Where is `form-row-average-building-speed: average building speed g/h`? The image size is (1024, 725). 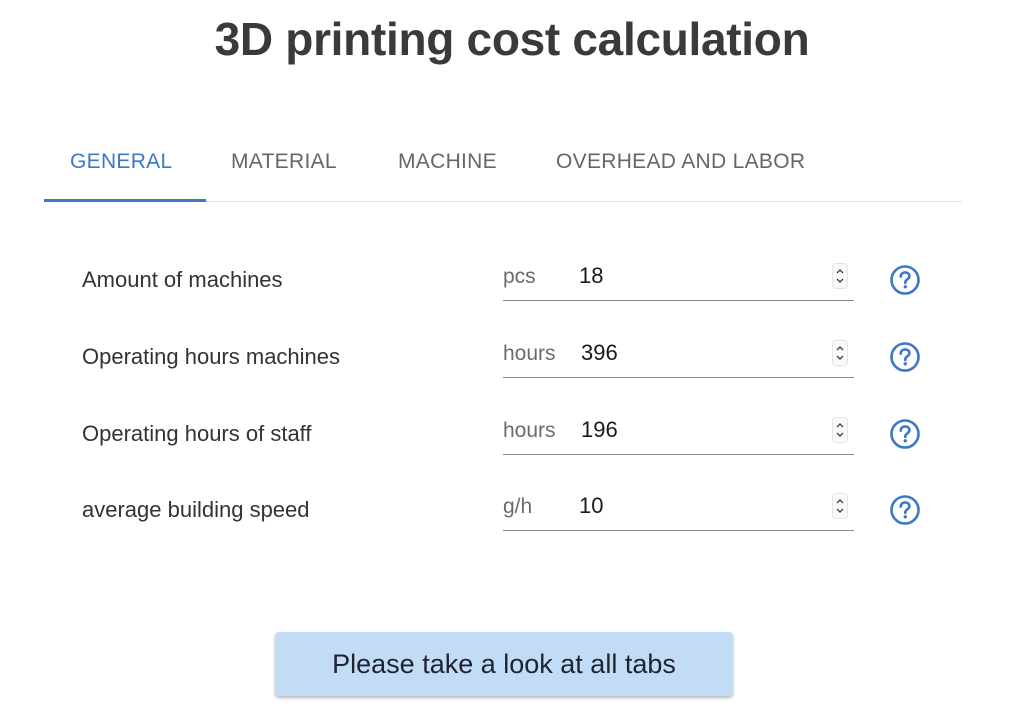
form-row-average-building-speed: average building speed g/h is located at coordinates (512, 513).